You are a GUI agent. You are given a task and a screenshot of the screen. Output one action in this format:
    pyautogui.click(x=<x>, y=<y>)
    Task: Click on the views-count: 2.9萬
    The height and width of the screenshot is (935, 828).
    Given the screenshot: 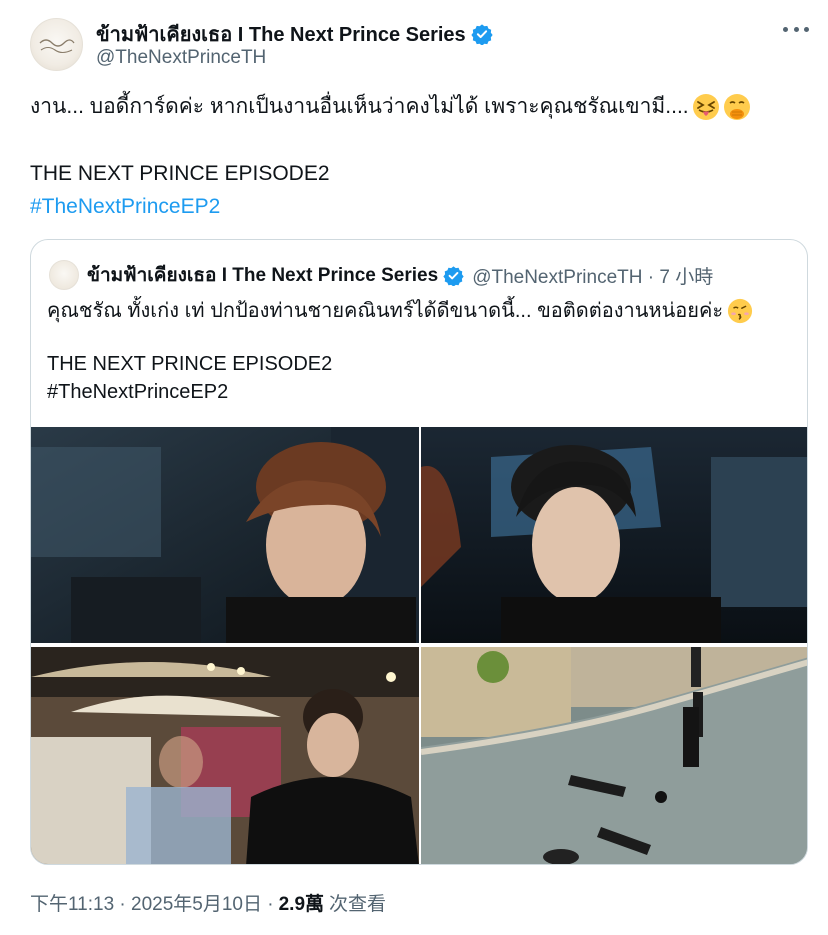 What is the action you would take?
    pyautogui.click(x=301, y=904)
    